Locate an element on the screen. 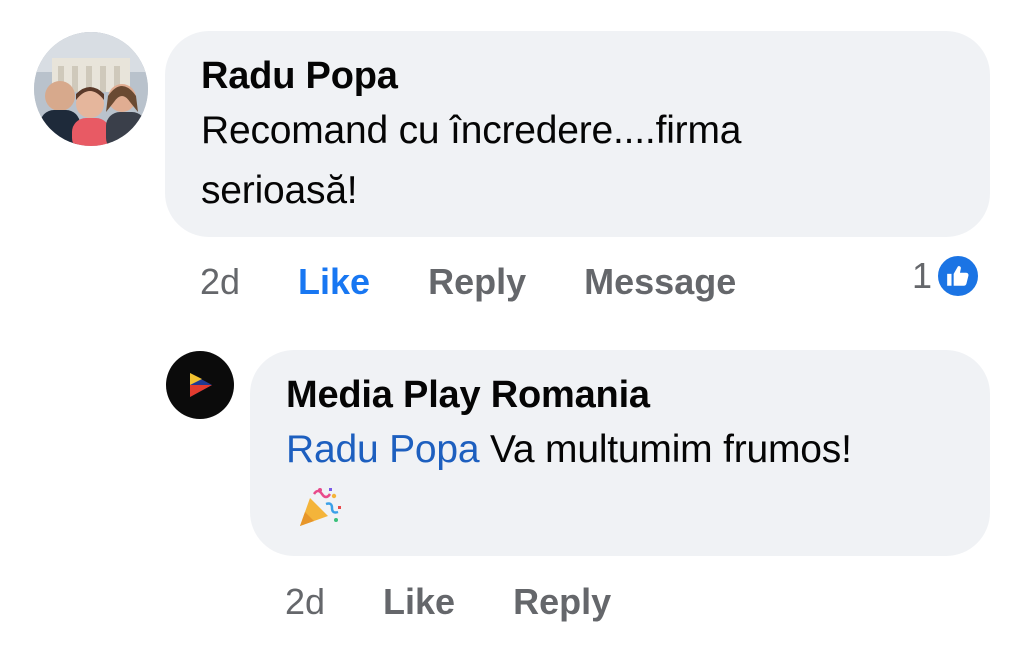 Image resolution: width=1024 pixels, height=661 pixels. like-button: Like is located at coordinates (334, 282).